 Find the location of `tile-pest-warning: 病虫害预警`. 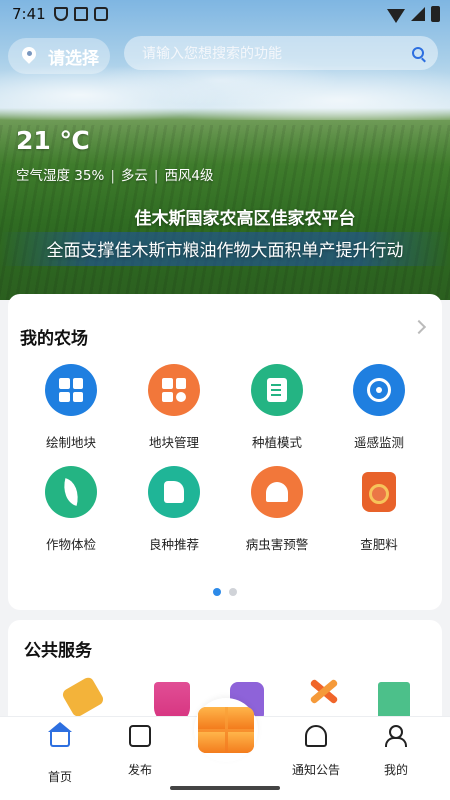

tile-pest-warning: 病虫害预警 is located at coordinates (277, 509).